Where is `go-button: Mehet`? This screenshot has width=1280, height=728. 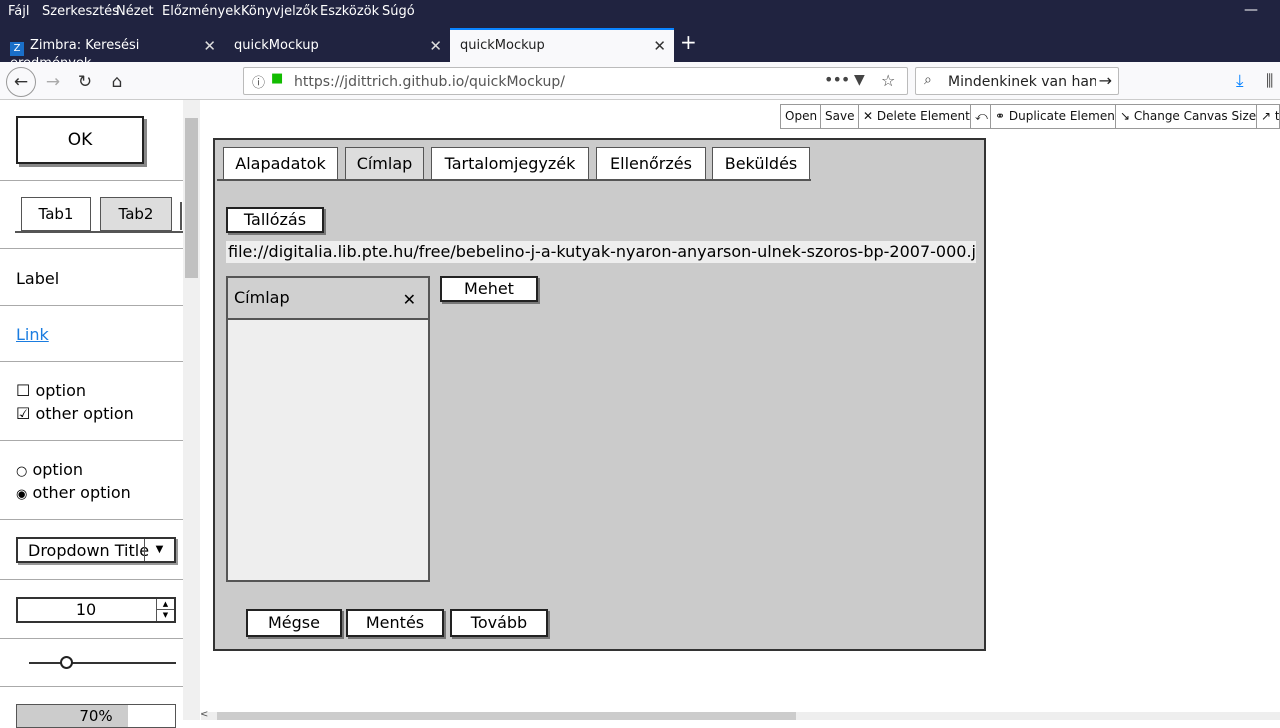
go-button: Mehet is located at coordinates (489, 289).